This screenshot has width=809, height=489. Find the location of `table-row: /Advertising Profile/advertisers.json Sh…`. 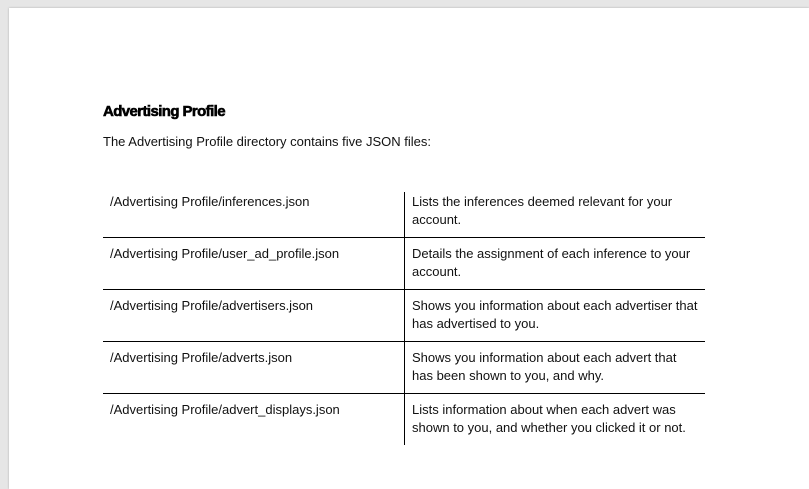

table-row: /Advertising Profile/advertisers.json Sh… is located at coordinates (404, 315).